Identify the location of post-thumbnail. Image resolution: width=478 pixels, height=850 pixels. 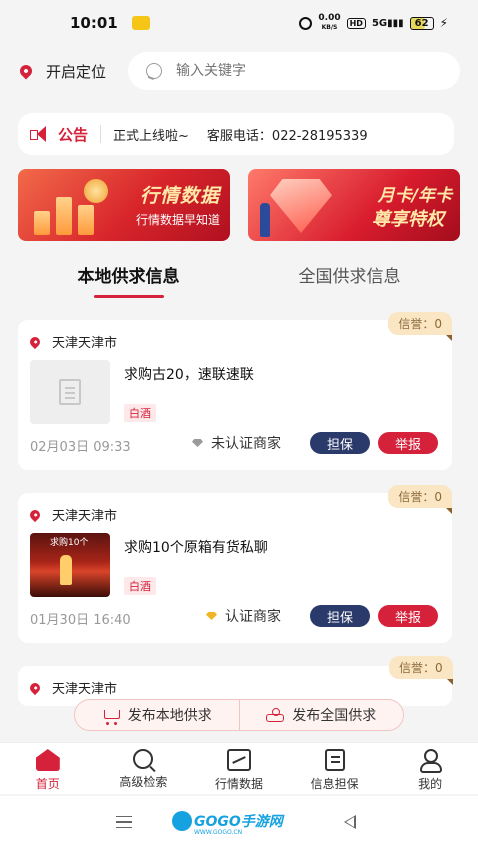
(70, 392).